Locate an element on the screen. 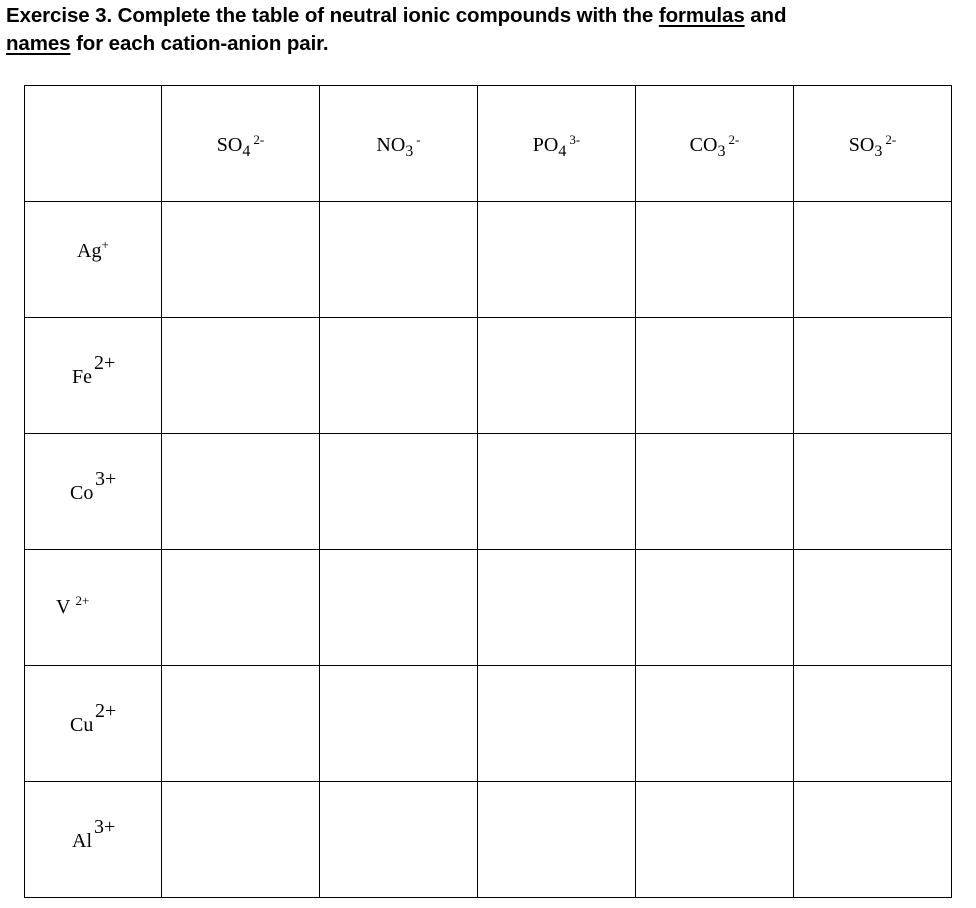 The height and width of the screenshot is (908, 976). cation-row-aluminum: Al 3+ is located at coordinates (488, 839).